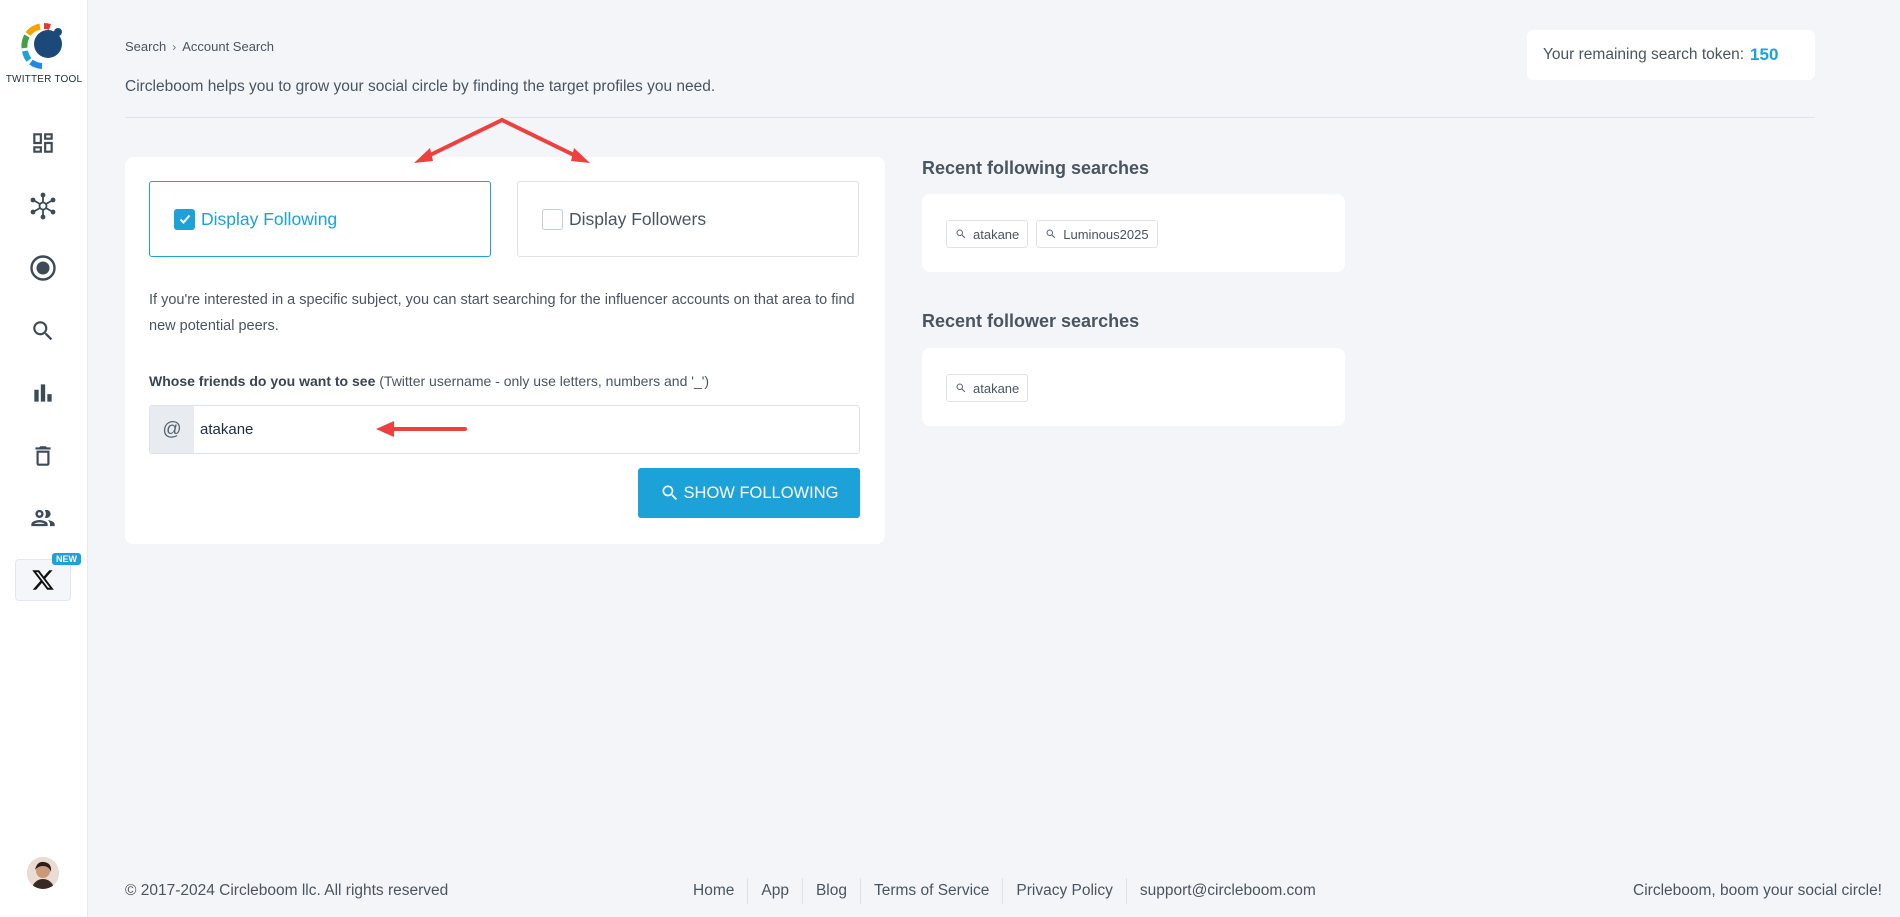  I want to click on sidebar-item-delete, so click(43, 456).